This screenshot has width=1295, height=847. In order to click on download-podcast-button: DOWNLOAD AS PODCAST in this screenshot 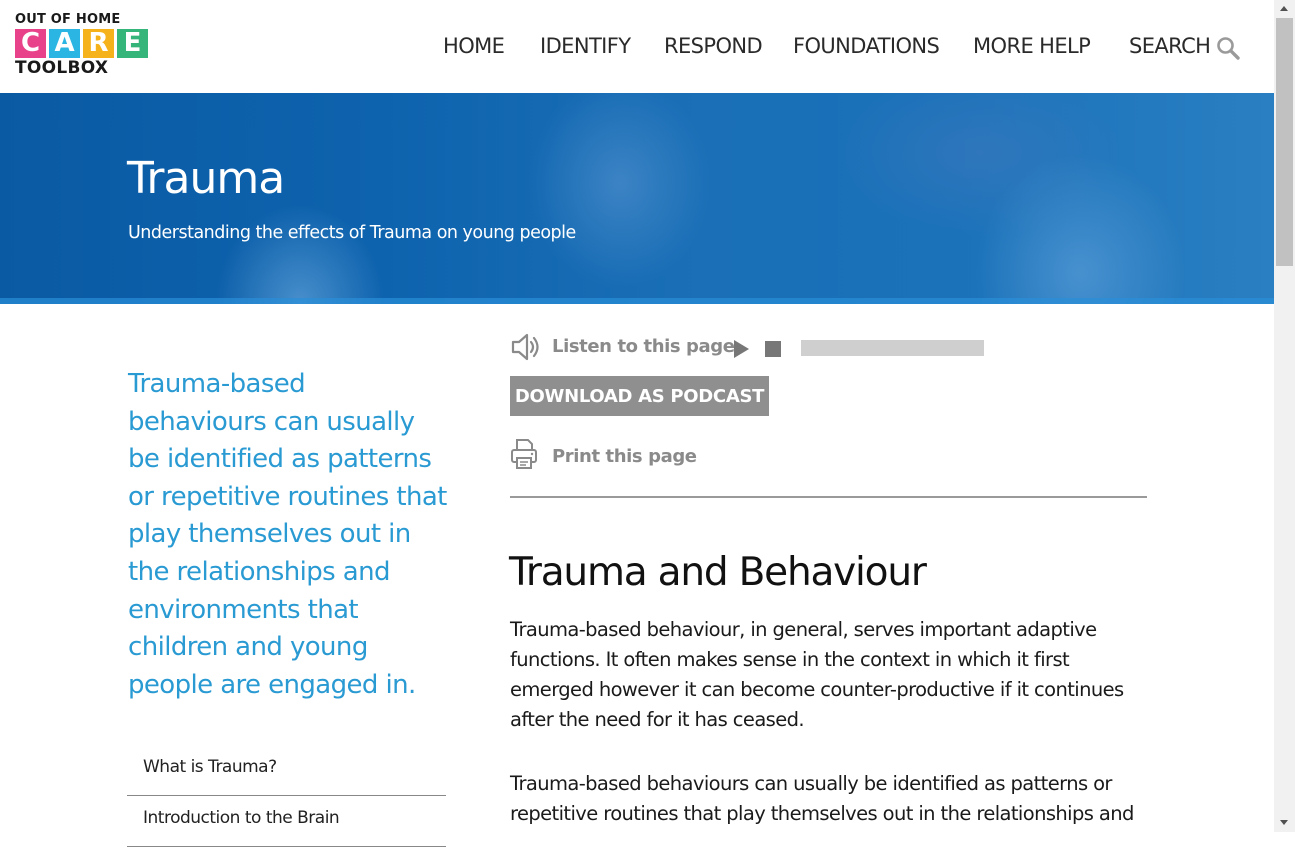, I will do `click(639, 396)`.